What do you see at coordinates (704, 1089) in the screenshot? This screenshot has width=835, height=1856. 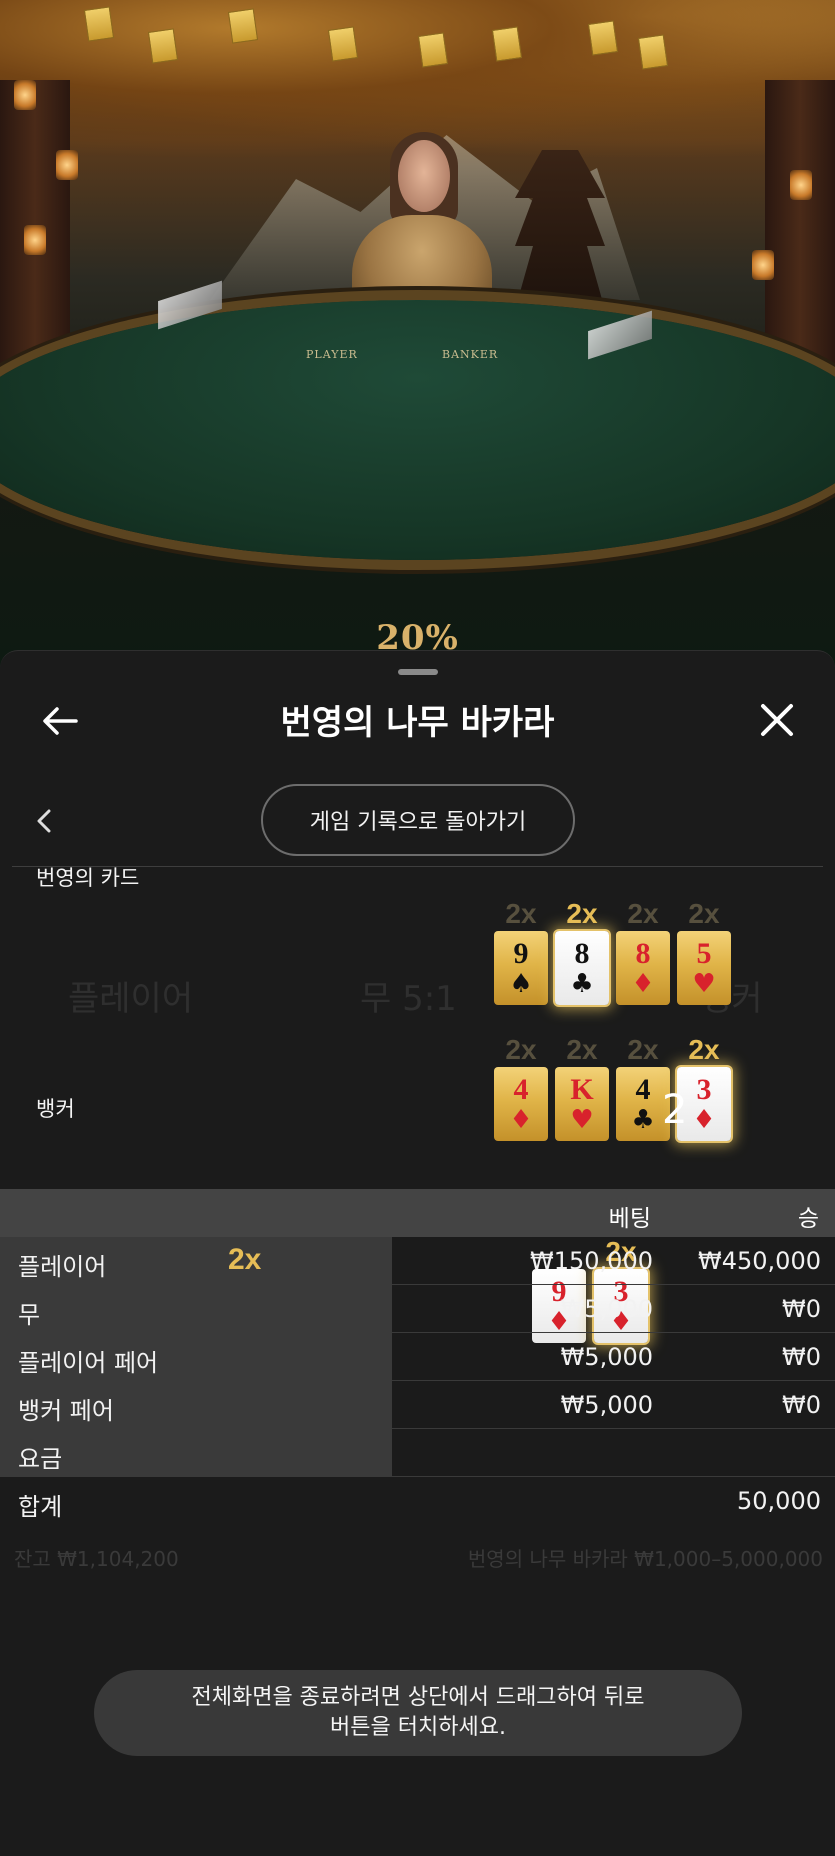 I see `card-rank: 3` at bounding box center [704, 1089].